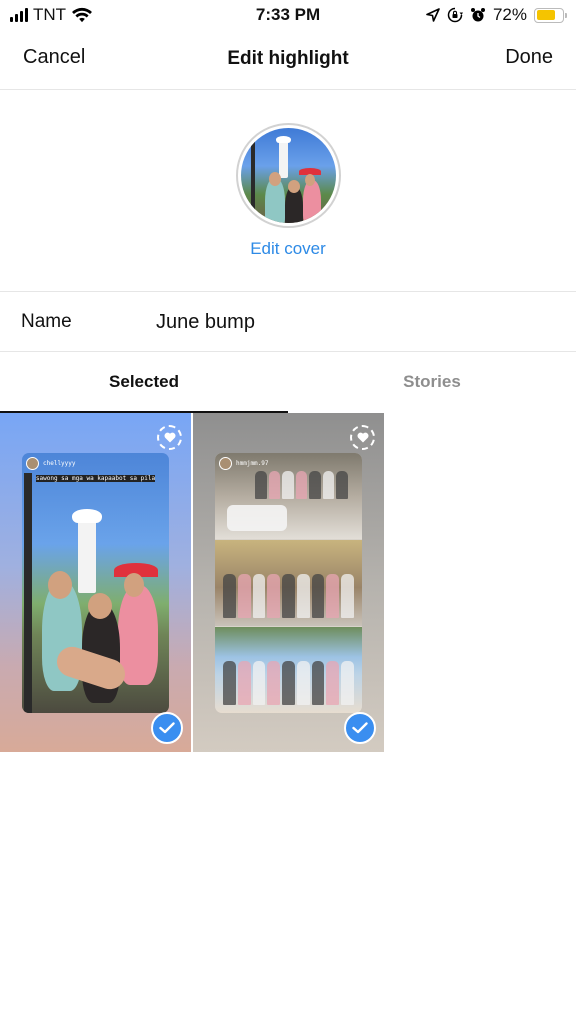 The image size is (576, 1024). I want to click on story-caption: sawong sa mga wa kapaabot sa pila, so click(95, 479).